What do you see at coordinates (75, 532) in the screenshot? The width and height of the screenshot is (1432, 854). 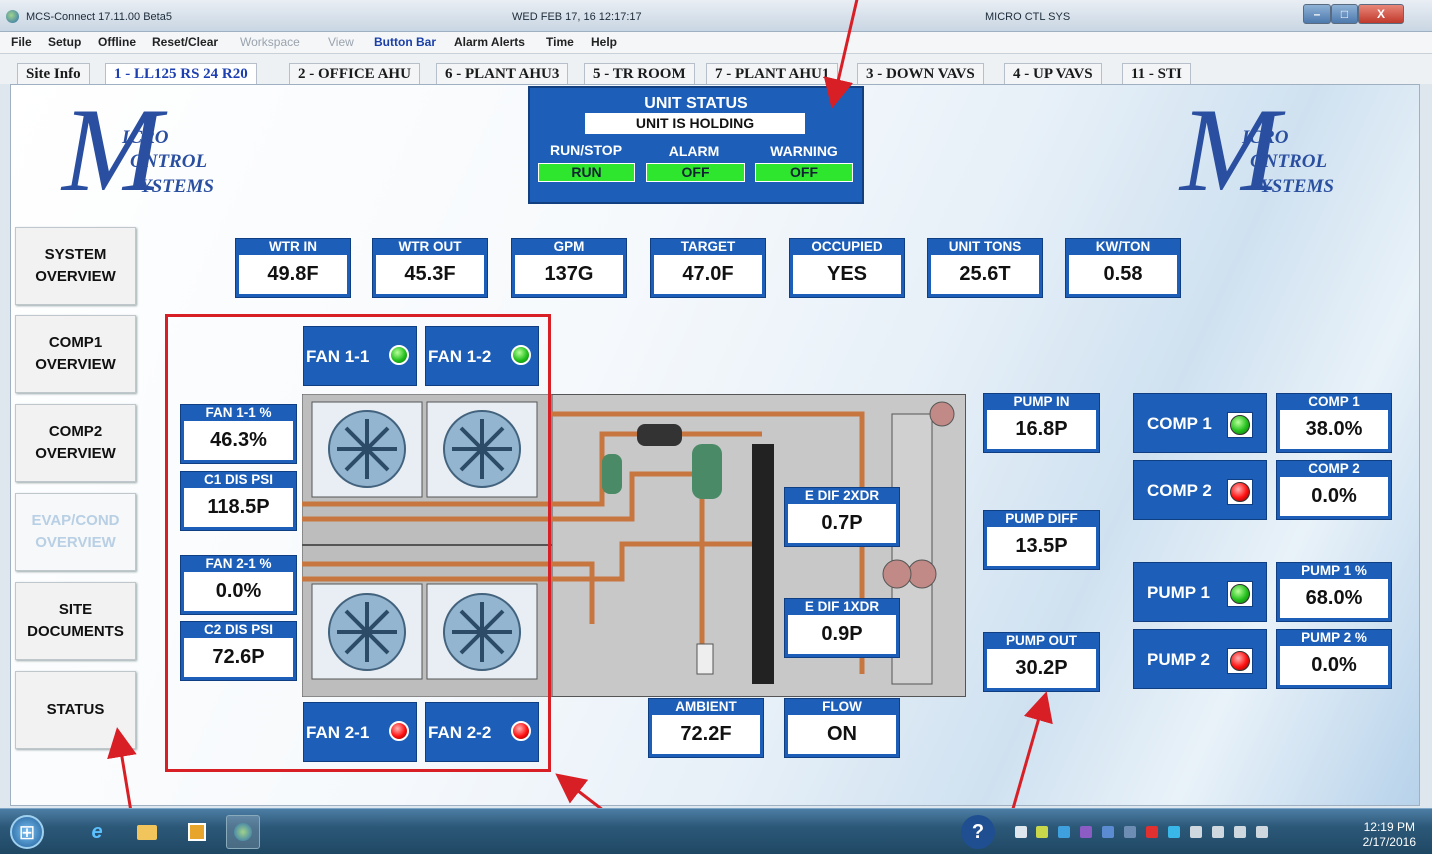 I see `evap-cond-overview-button: EVAP/COND OVERVIEW` at bounding box center [75, 532].